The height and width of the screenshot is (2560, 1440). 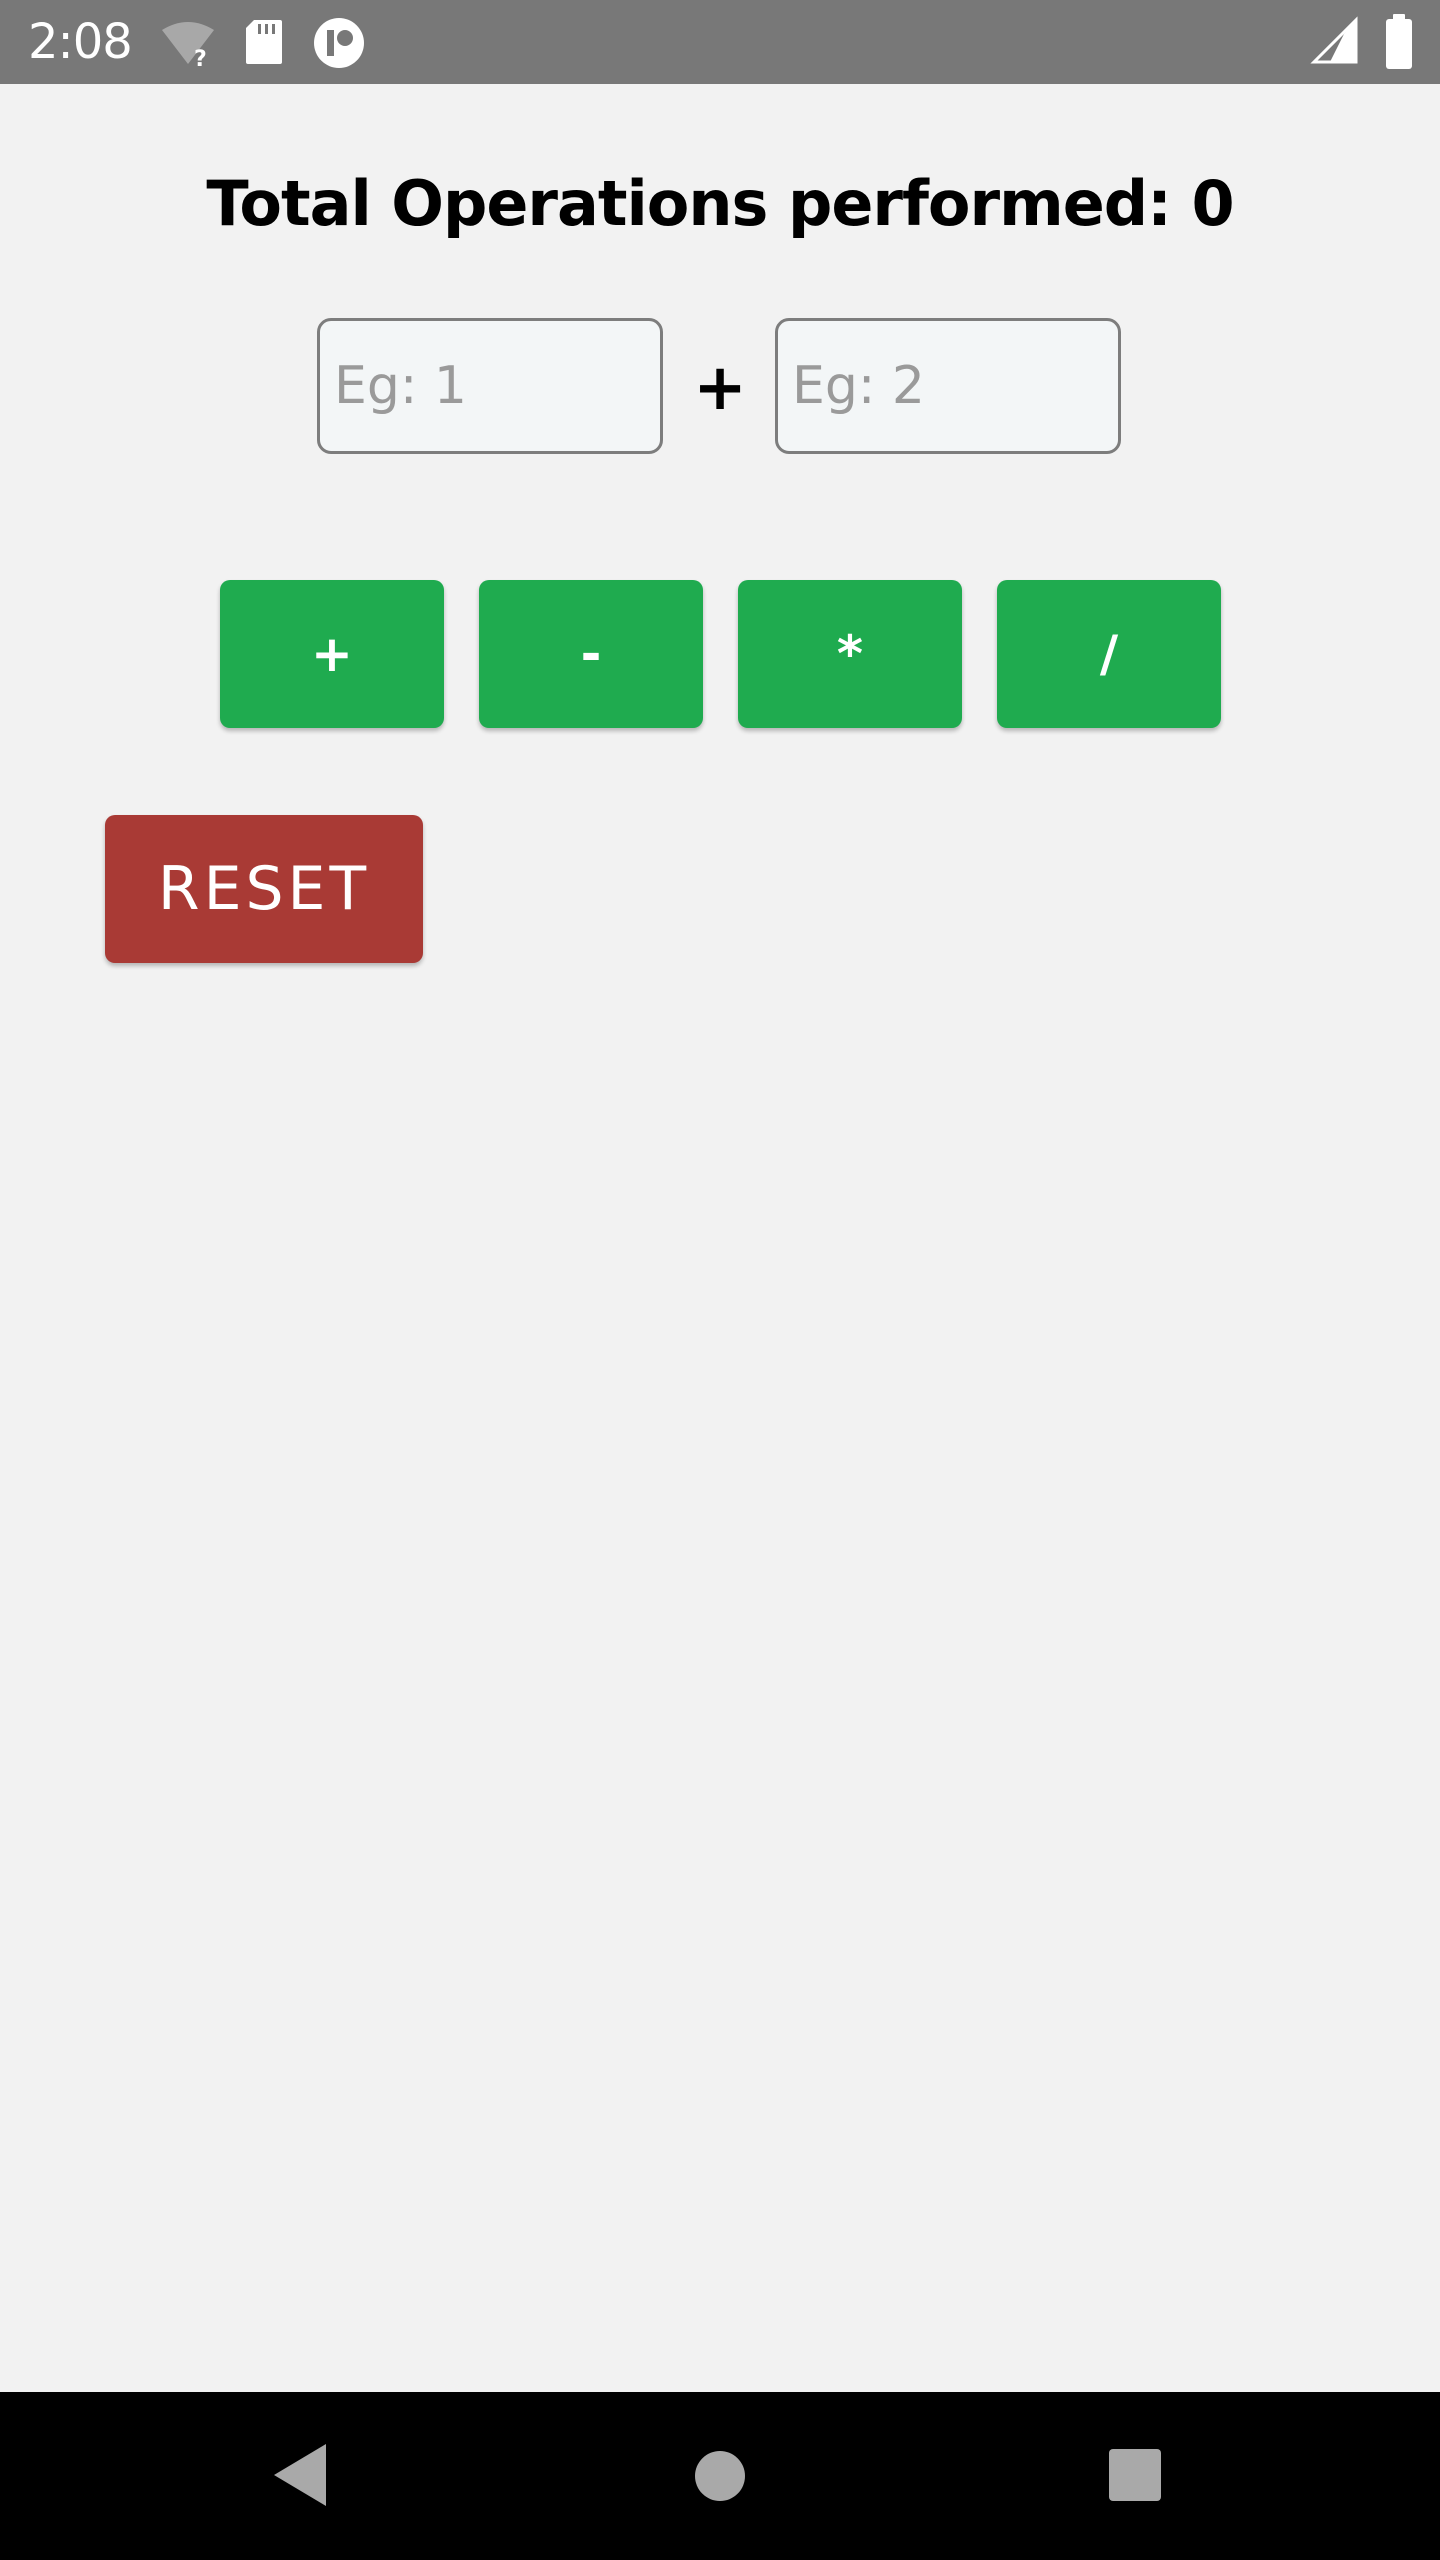 What do you see at coordinates (1399, 41) in the screenshot?
I see `battery-icon` at bounding box center [1399, 41].